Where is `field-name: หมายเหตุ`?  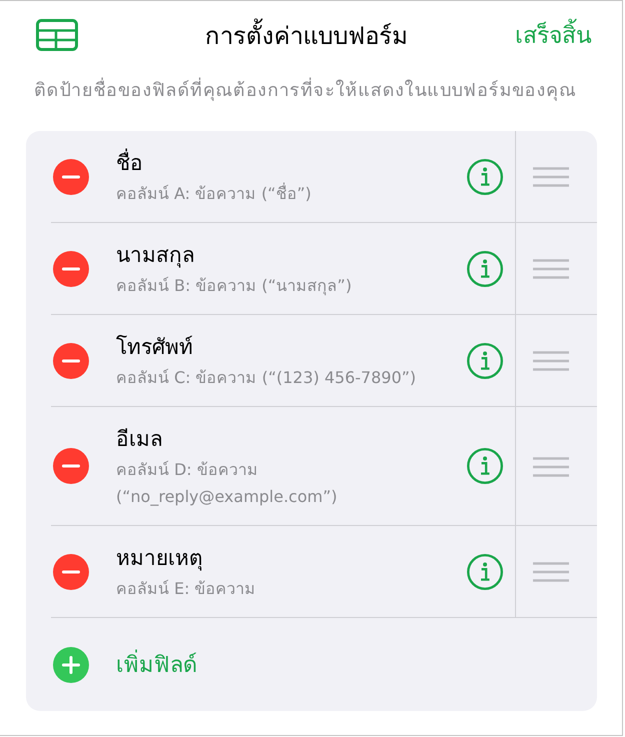
field-name: หมายเหตุ is located at coordinates (160, 559).